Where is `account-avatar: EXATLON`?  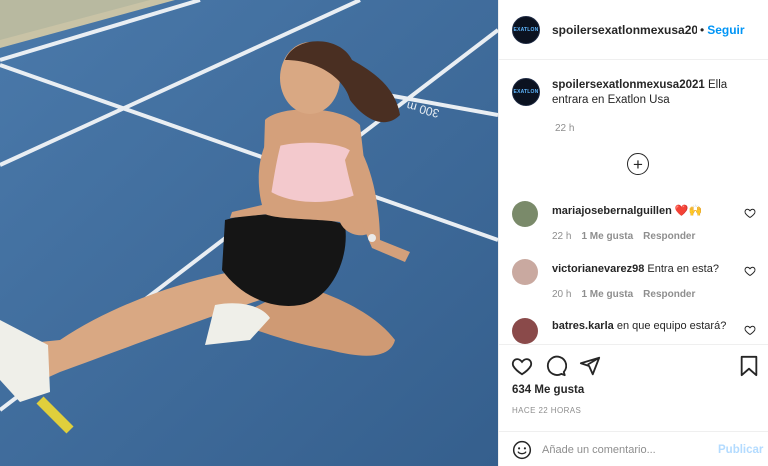 account-avatar: EXATLON is located at coordinates (526, 29).